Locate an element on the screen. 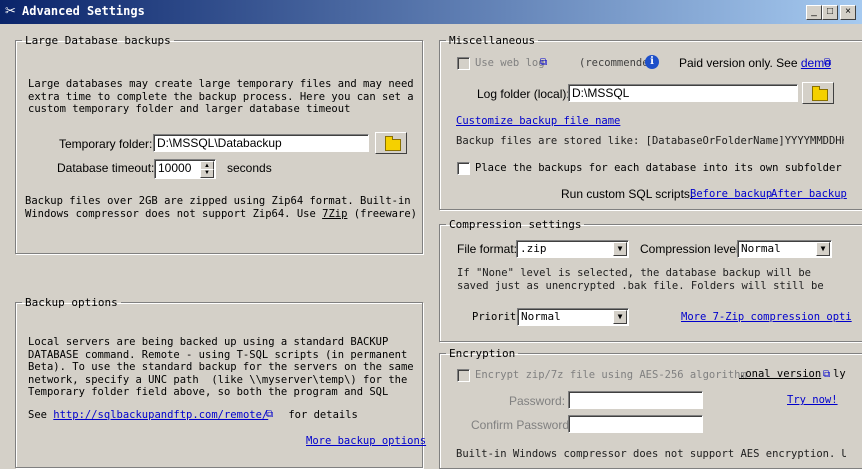 Image resolution: width=862 pixels, height=469 pixels. close-button: × is located at coordinates (848, 12).